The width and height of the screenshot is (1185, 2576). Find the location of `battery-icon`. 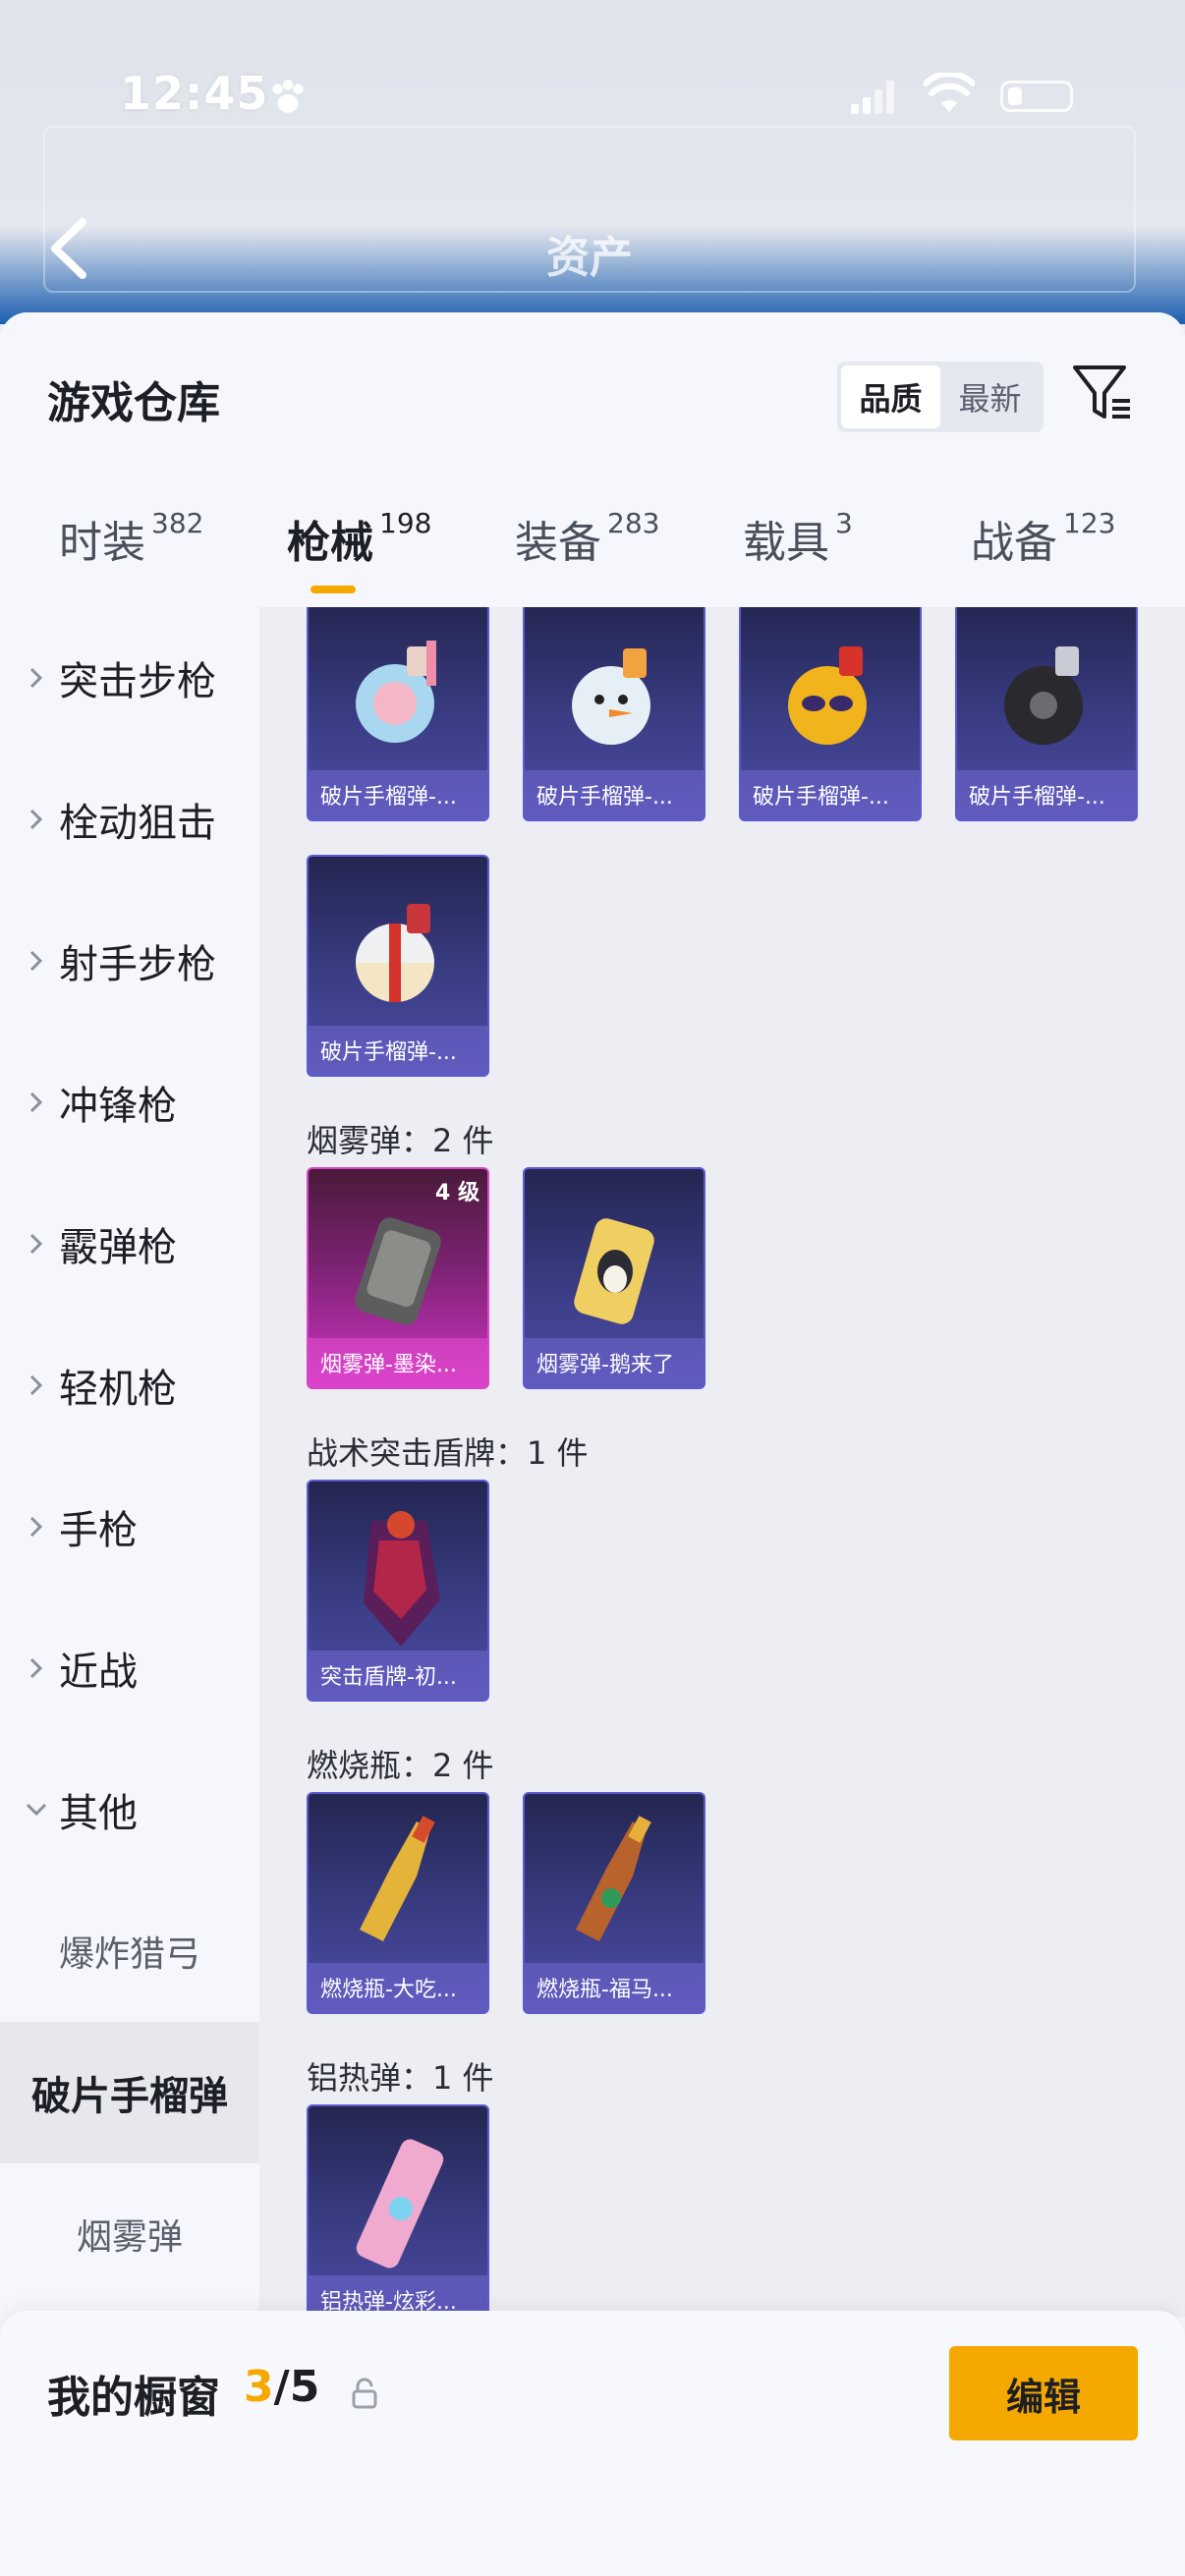

battery-icon is located at coordinates (1037, 96).